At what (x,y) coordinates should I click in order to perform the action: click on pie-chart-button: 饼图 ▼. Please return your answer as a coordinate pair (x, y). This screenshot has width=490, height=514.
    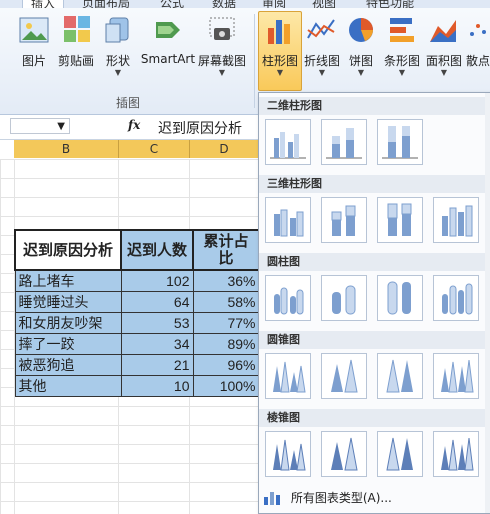
    Looking at the image, I should click on (361, 44).